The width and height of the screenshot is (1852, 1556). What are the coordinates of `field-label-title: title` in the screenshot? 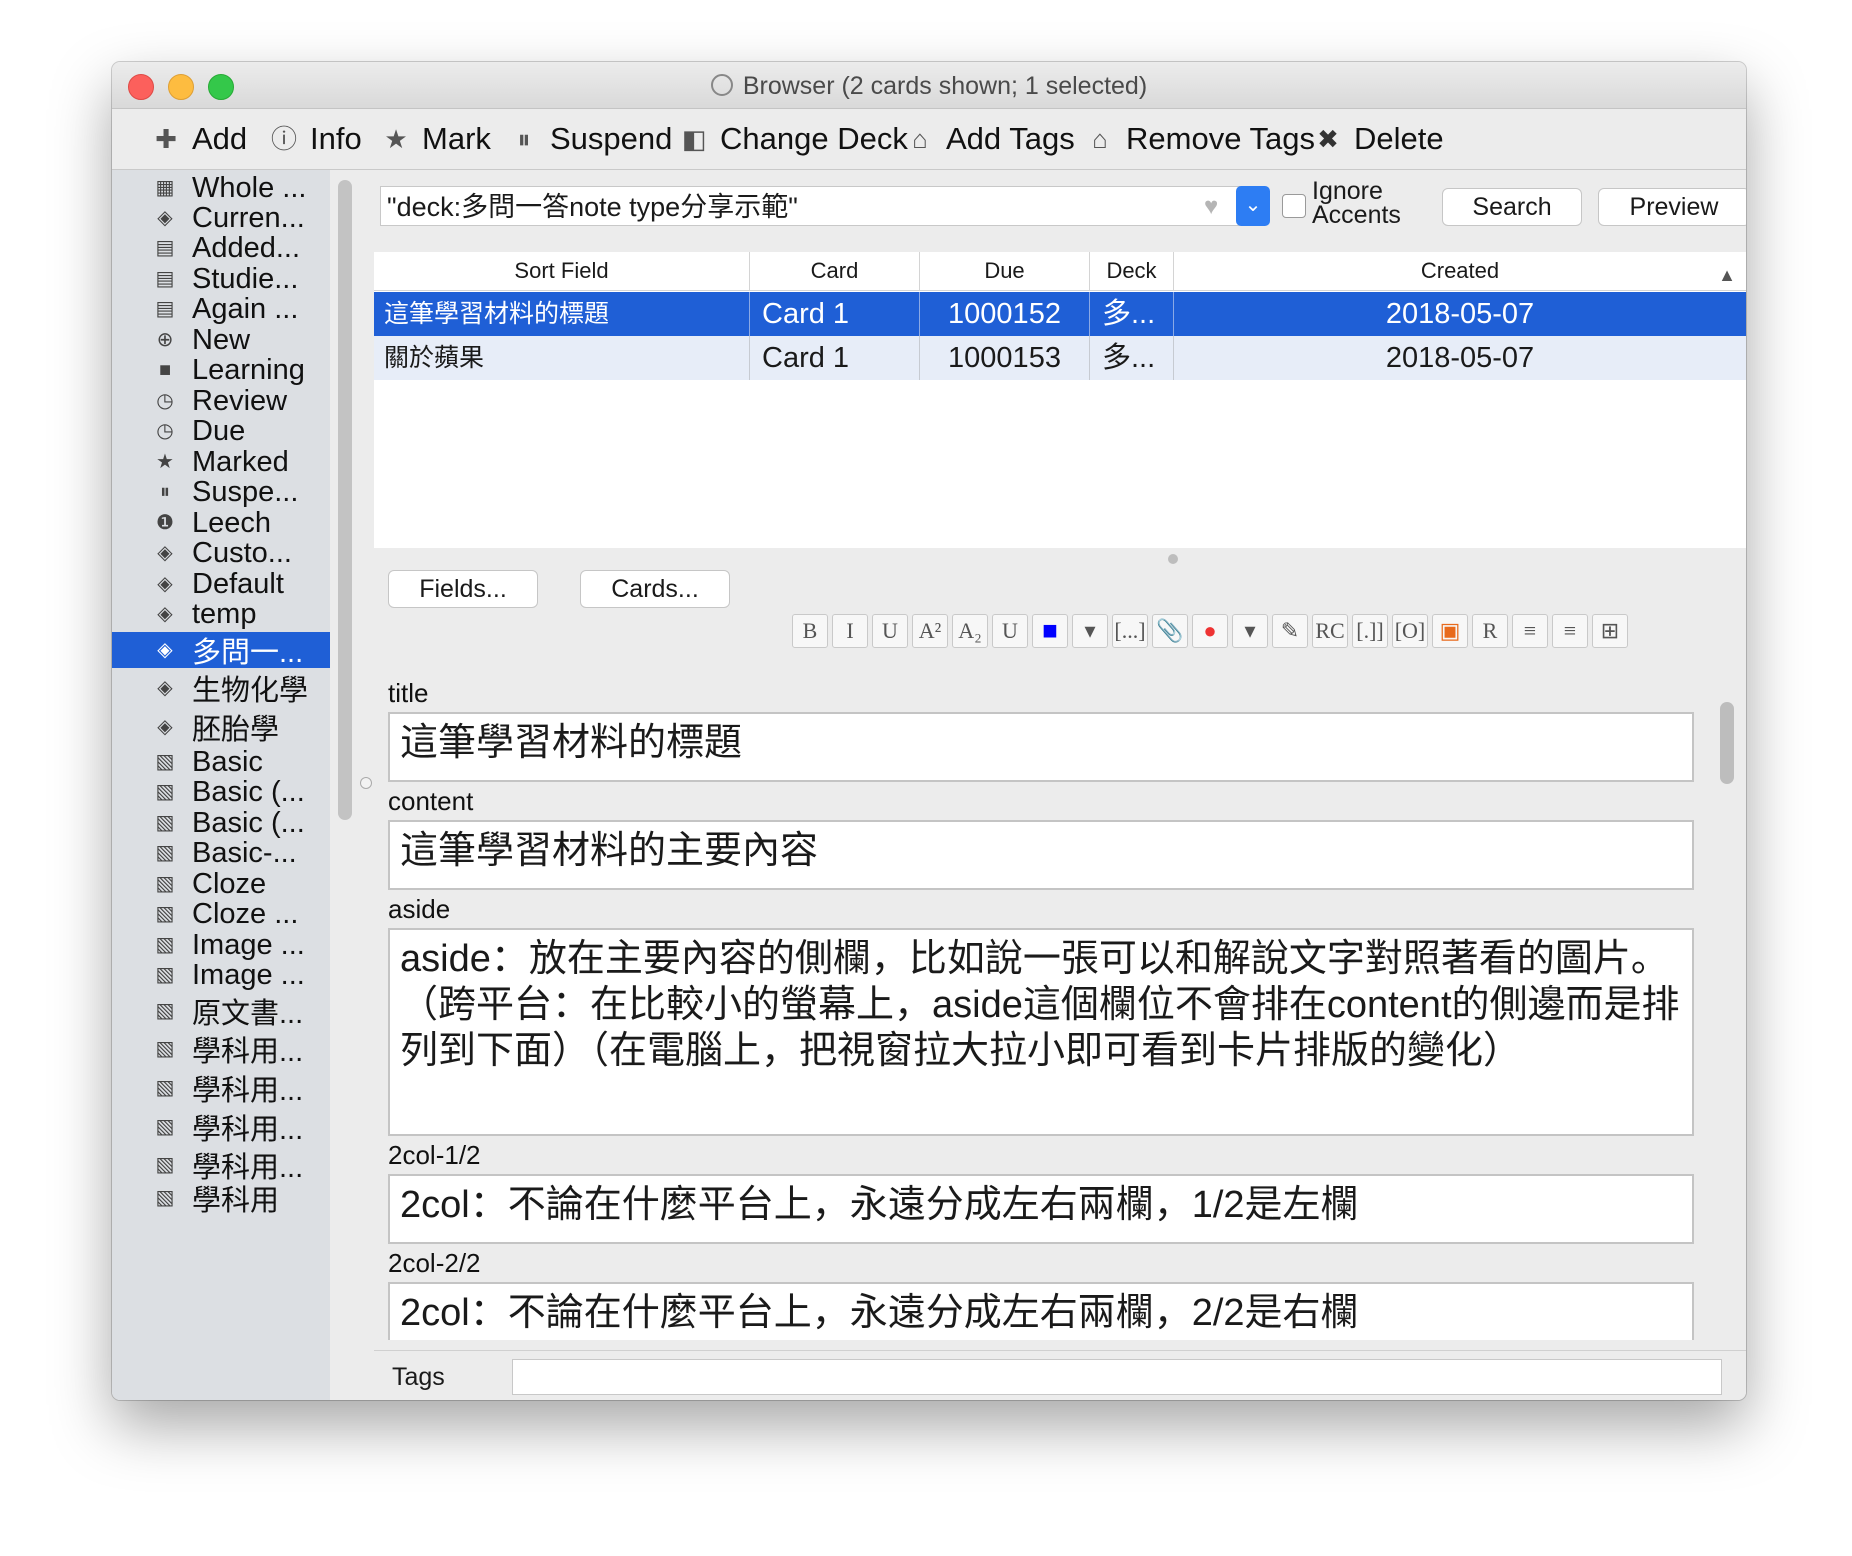 It's located at (408, 693).